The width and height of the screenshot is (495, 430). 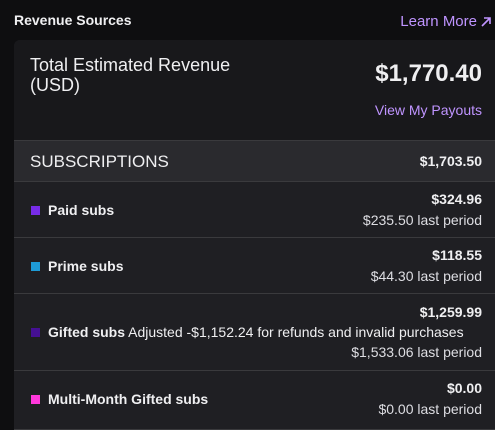 I want to click on row-label-text: Prime subs, so click(x=86, y=266).